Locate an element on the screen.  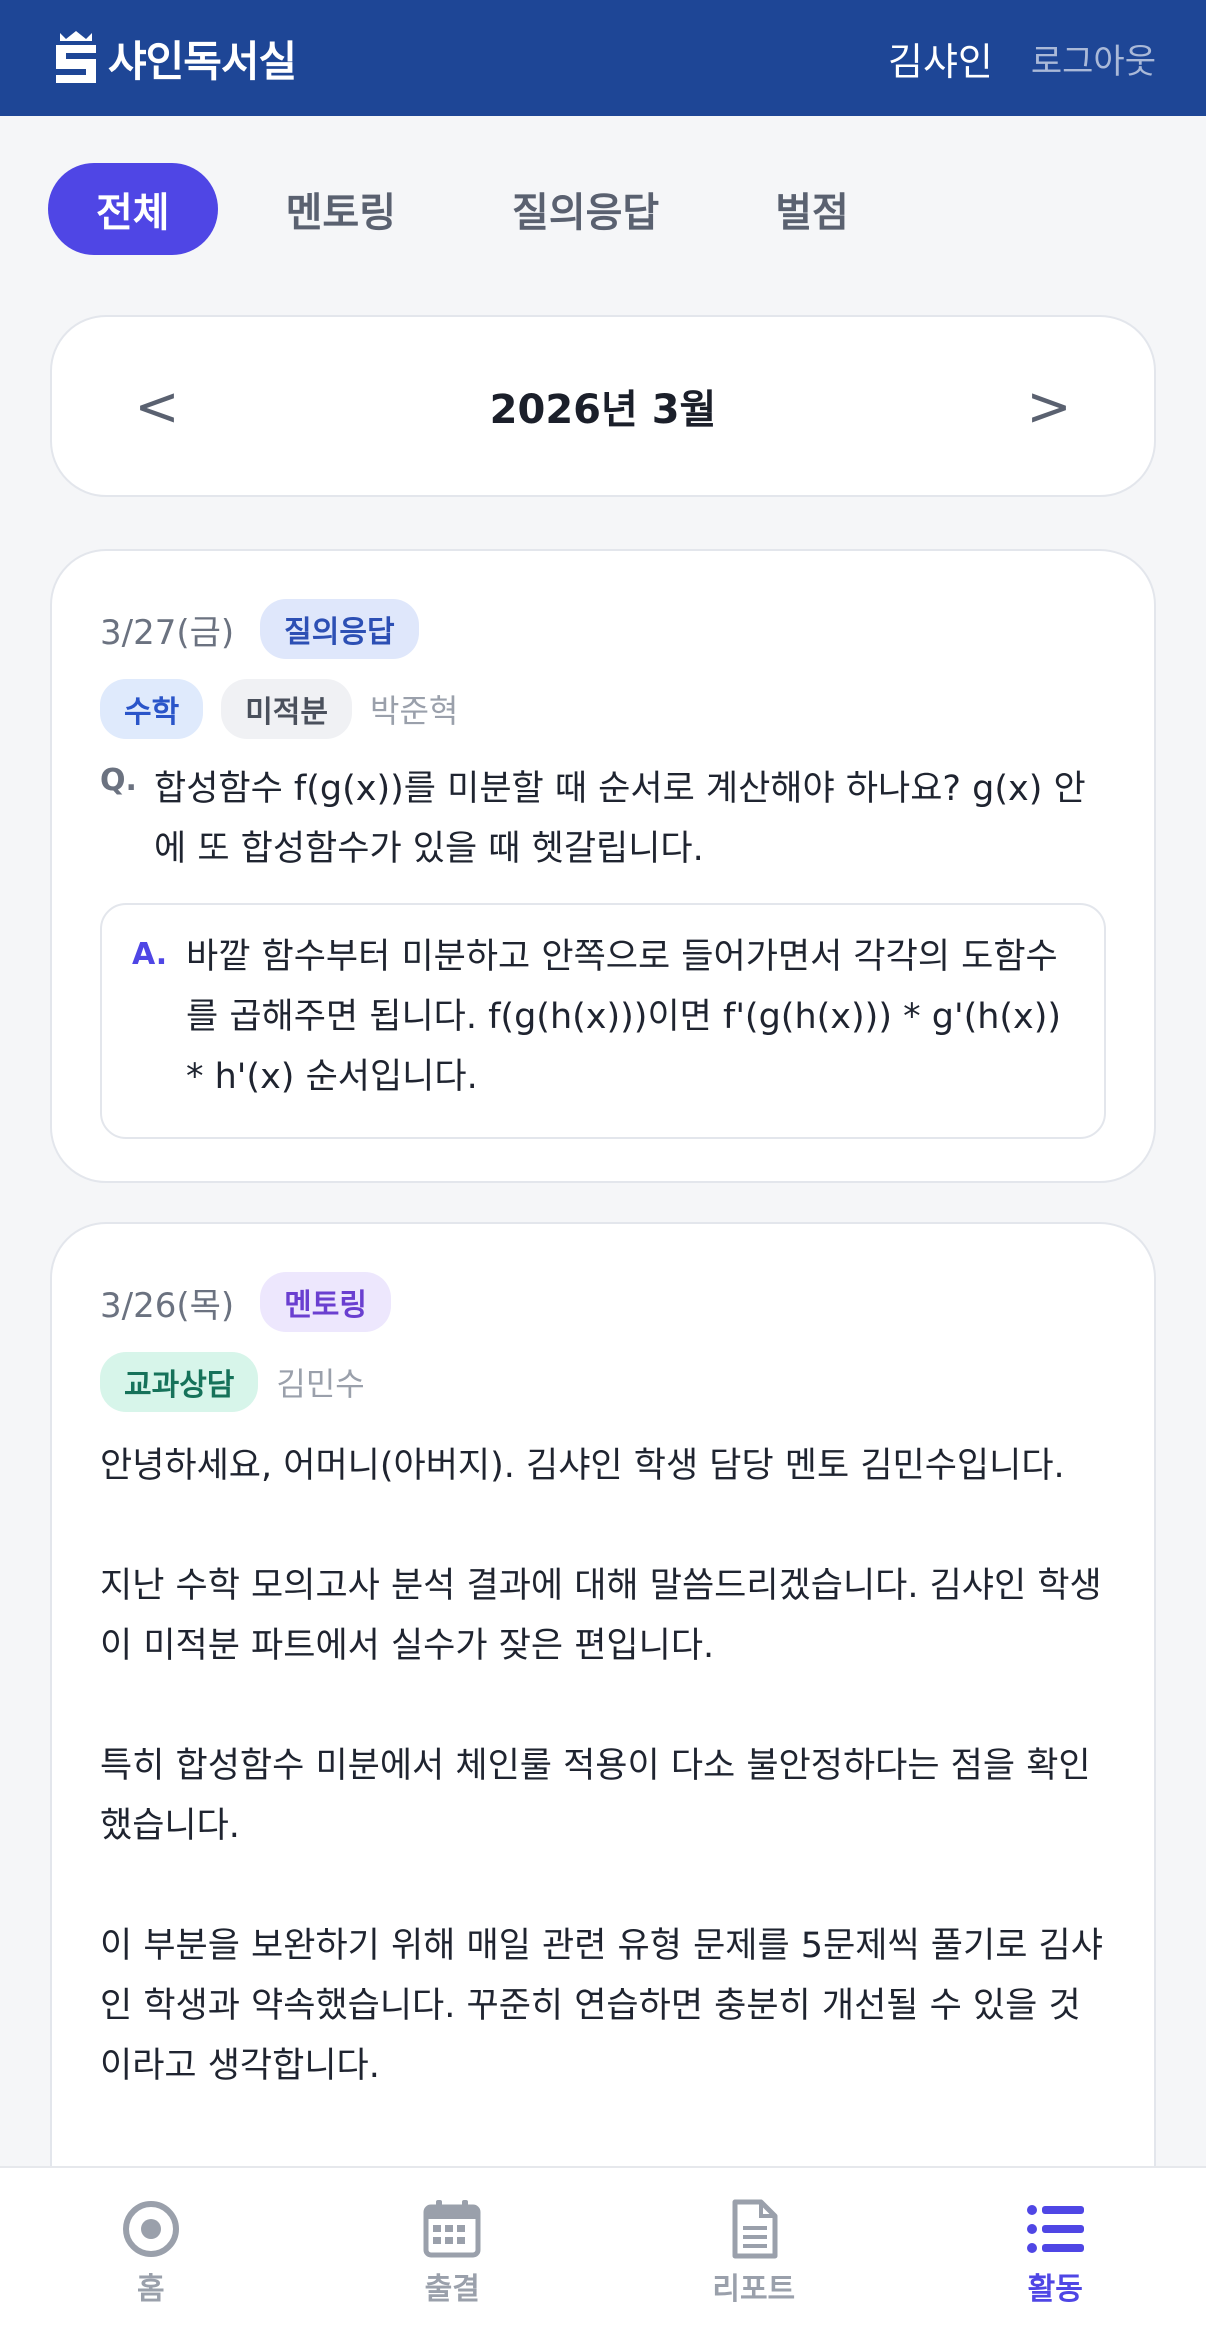
nav-label: 활동 is located at coordinates (1055, 2289).